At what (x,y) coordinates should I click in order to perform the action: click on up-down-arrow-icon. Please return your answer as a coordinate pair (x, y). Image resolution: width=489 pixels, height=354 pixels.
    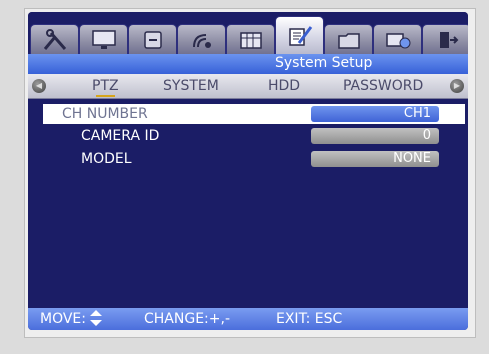
    Looking at the image, I should click on (96, 320).